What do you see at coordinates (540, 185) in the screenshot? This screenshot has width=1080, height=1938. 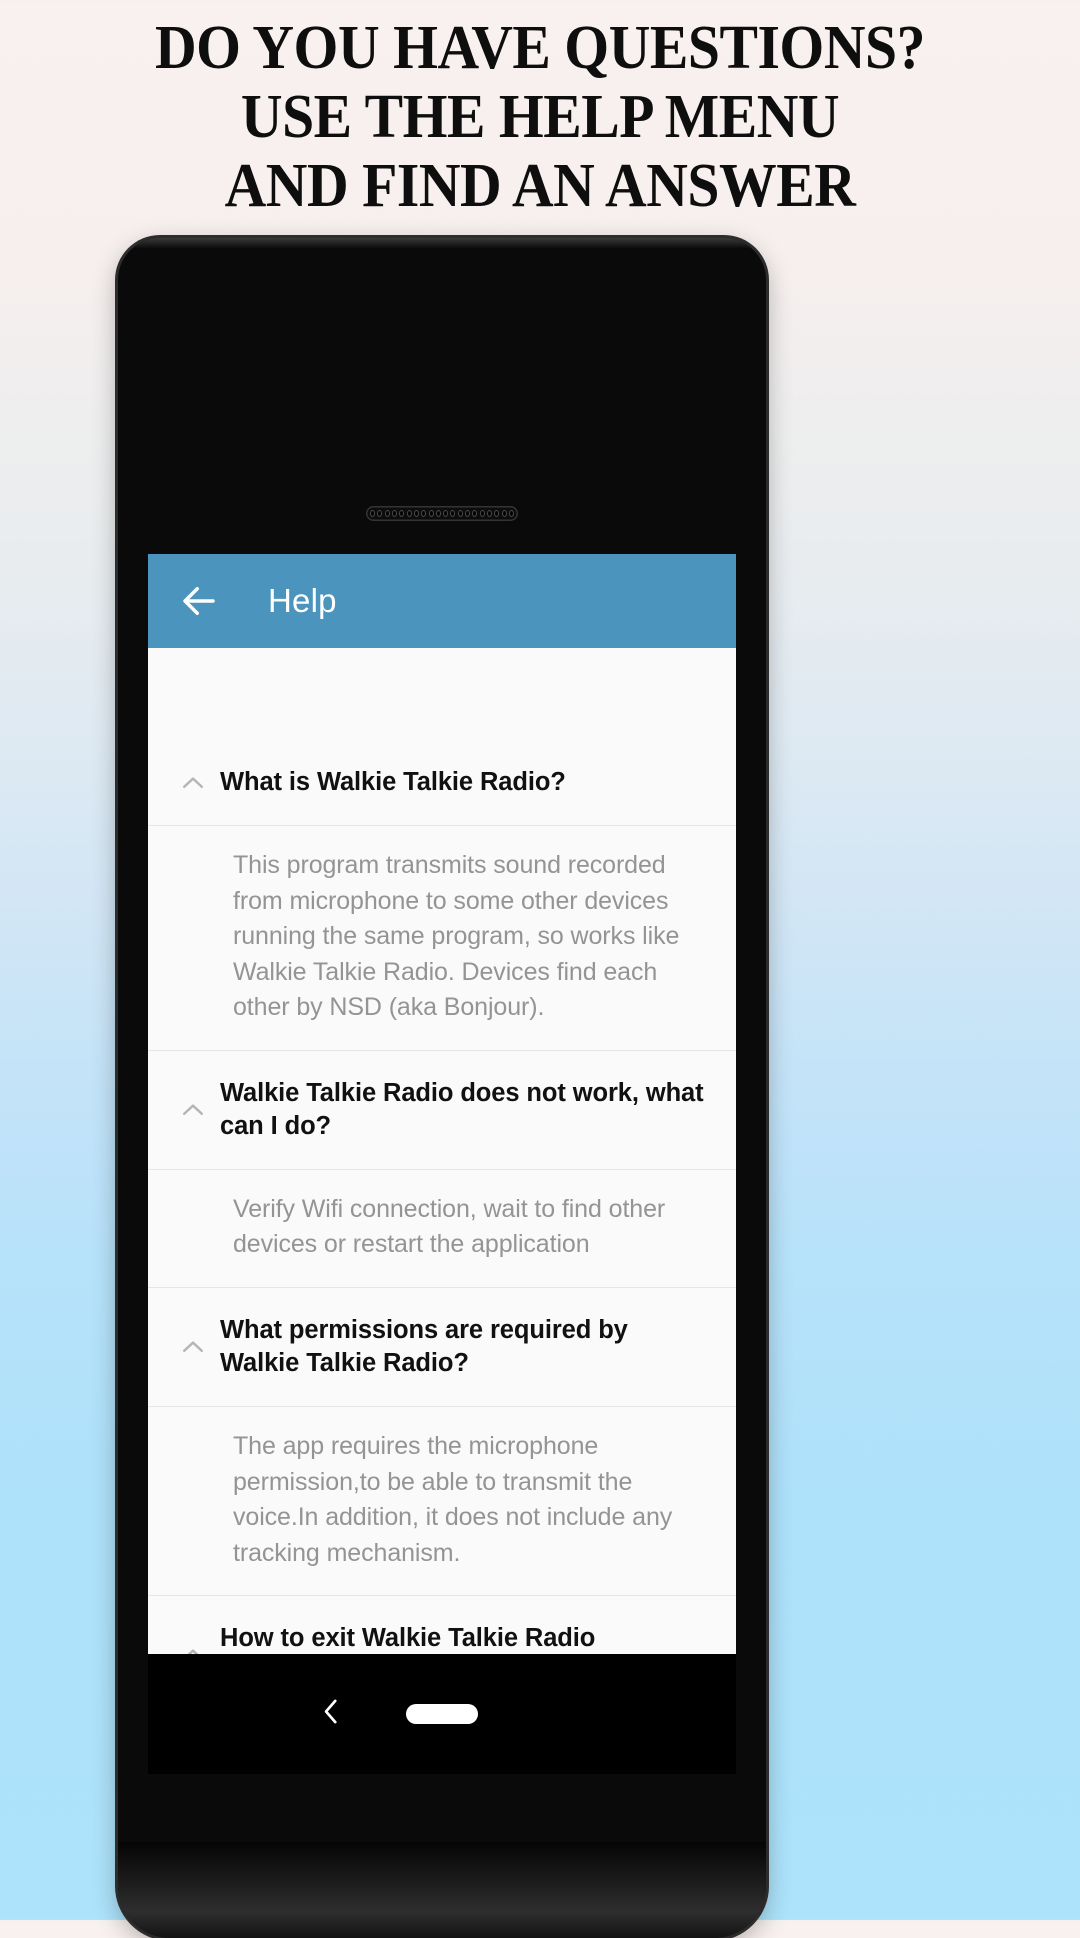 I see `headline-line-3: AND FIND AN ANSWER` at bounding box center [540, 185].